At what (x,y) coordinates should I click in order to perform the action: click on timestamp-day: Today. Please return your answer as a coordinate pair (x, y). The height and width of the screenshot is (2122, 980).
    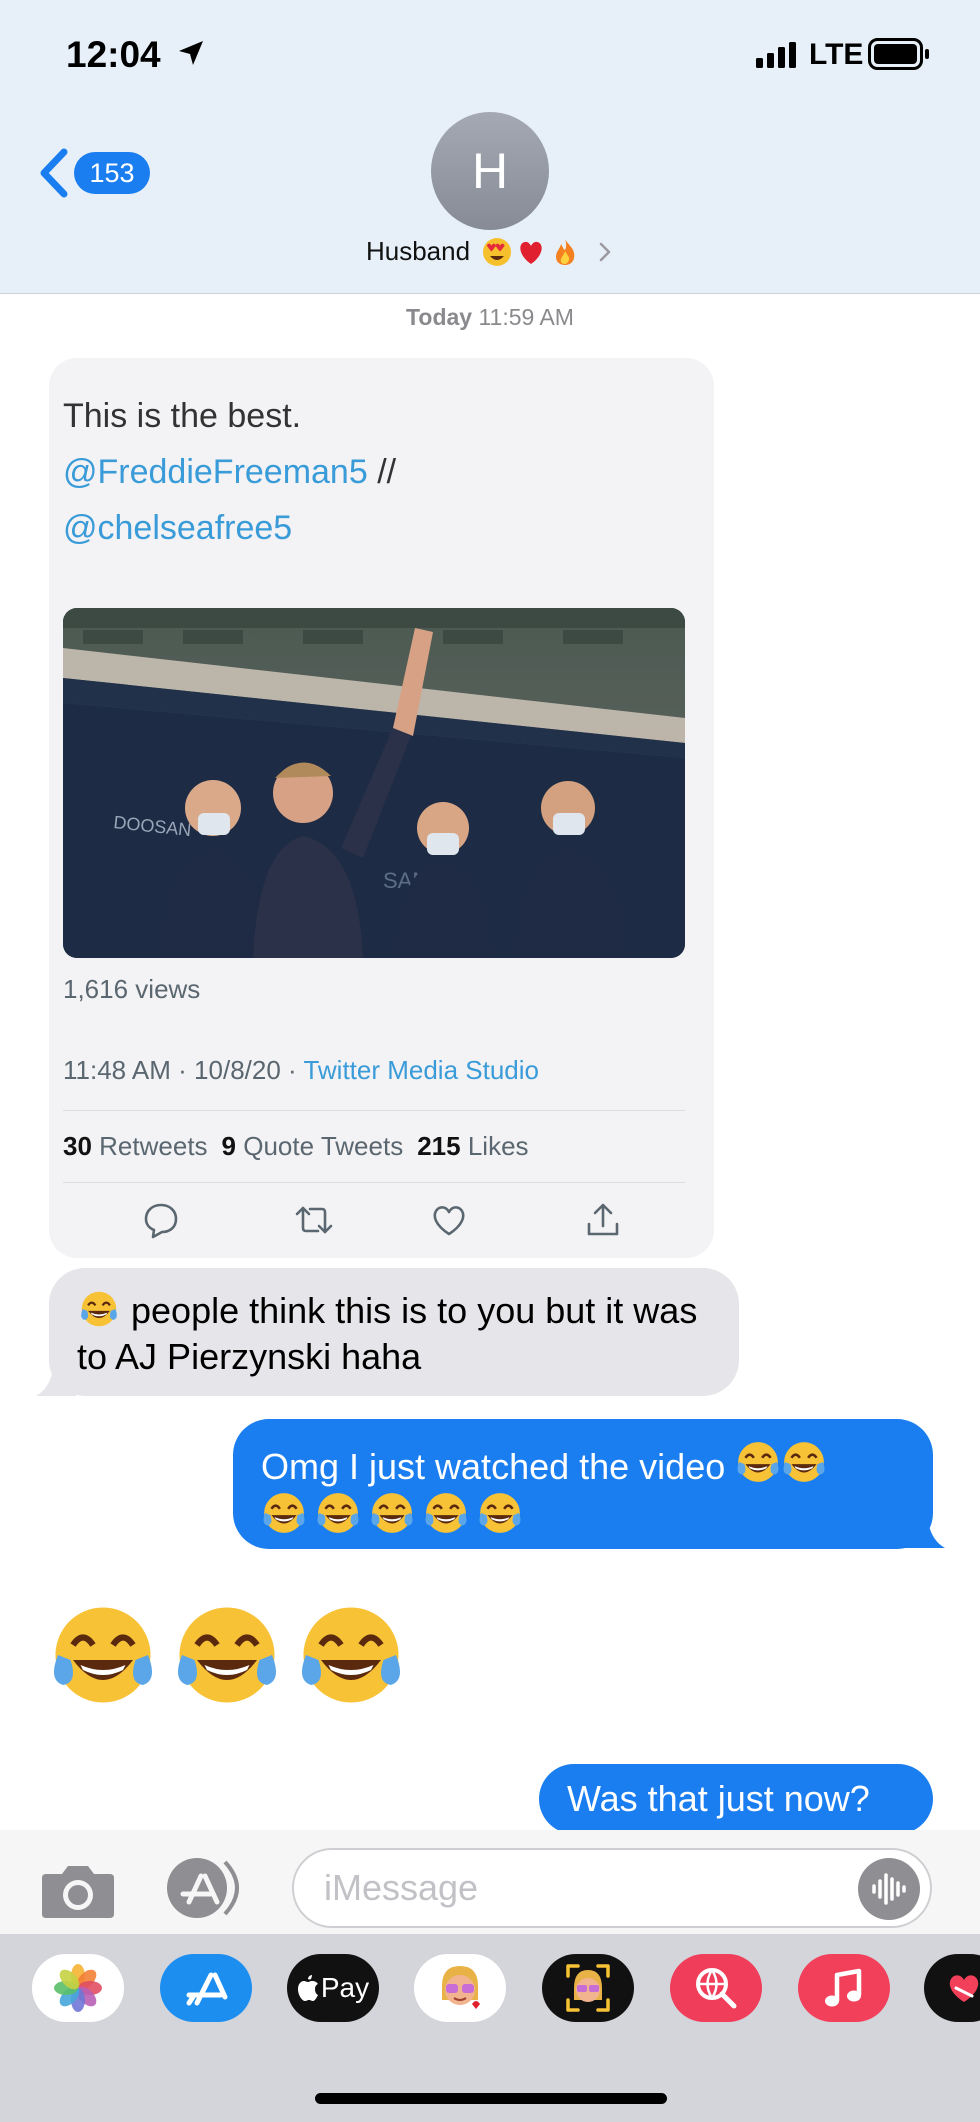
    Looking at the image, I should click on (439, 317).